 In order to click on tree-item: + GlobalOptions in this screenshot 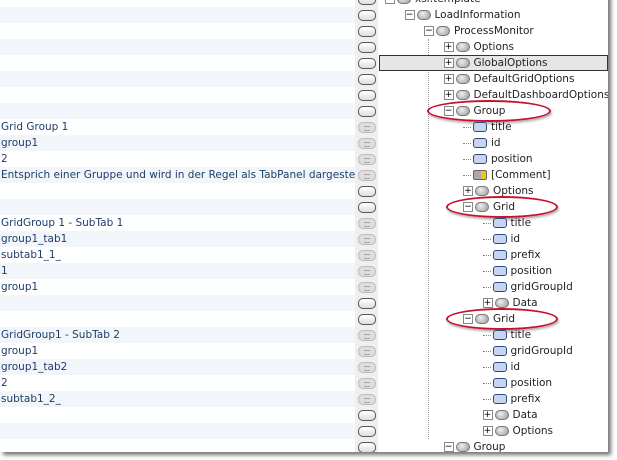, I will do `click(493, 63)`.